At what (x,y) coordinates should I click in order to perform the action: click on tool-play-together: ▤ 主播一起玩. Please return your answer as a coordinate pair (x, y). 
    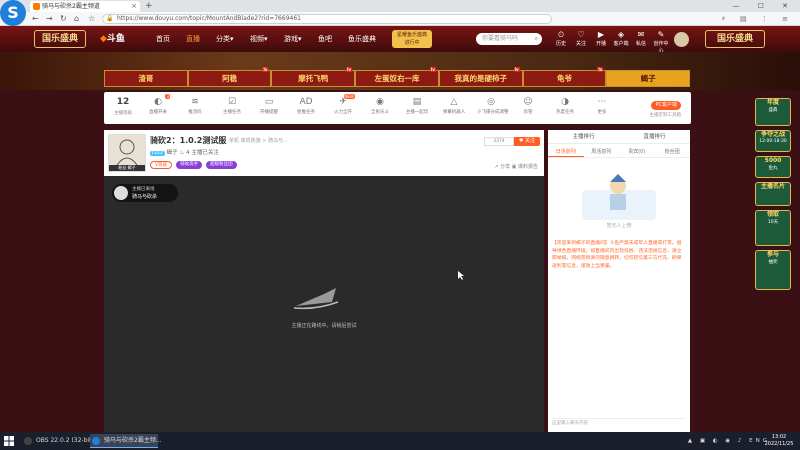
    Looking at the image, I should click on (417, 105).